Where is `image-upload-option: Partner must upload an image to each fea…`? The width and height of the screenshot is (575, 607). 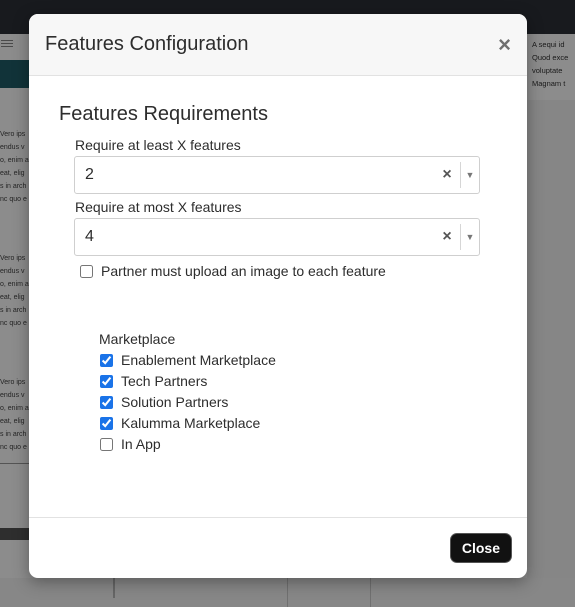
image-upload-option: Partner must upload an image to each fea… is located at coordinates (233, 271).